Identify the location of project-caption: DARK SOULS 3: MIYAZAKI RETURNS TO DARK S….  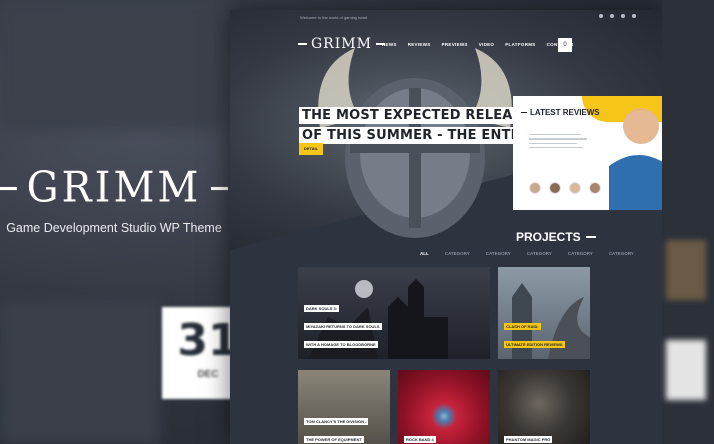
(343, 326).